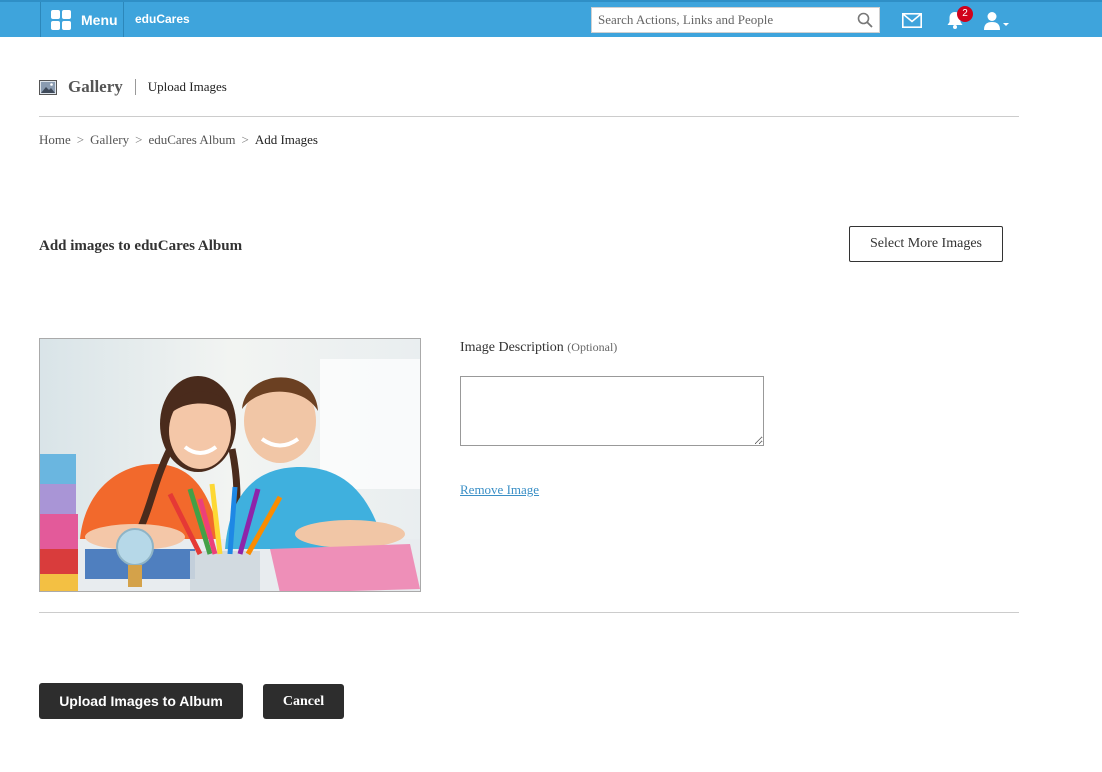  Describe the element at coordinates (719, 20) in the screenshot. I see `search-input` at that location.